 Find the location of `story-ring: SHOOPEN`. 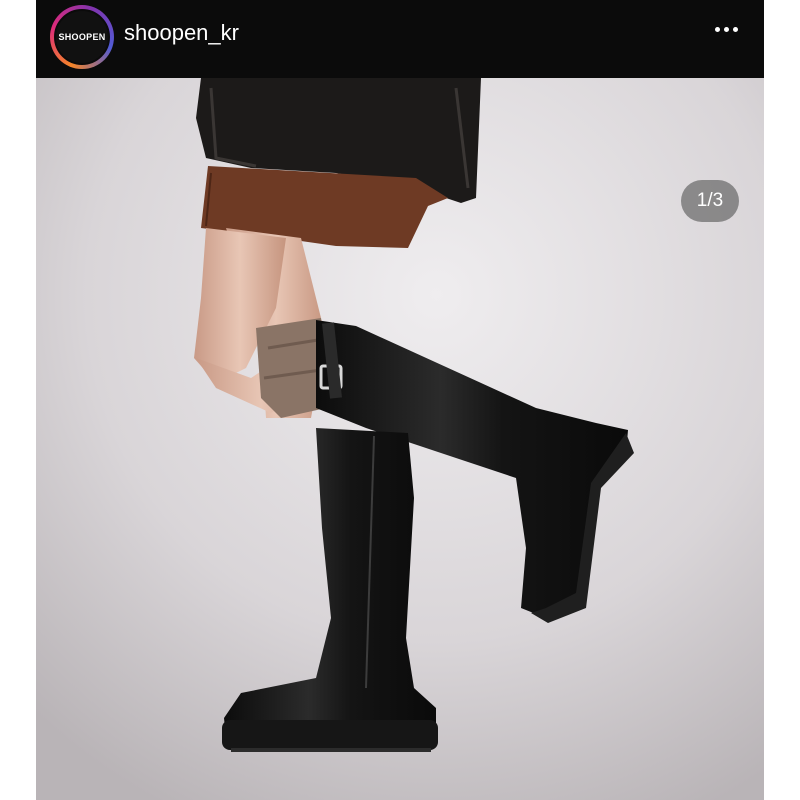

story-ring: SHOOPEN is located at coordinates (82, 37).